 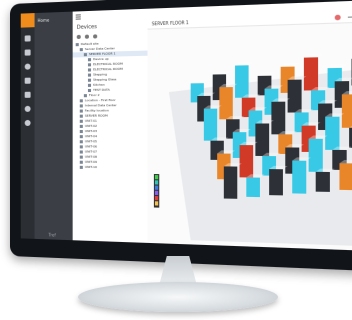 What do you see at coordinates (86, 36) in the screenshot?
I see `filter-icon` at bounding box center [86, 36].